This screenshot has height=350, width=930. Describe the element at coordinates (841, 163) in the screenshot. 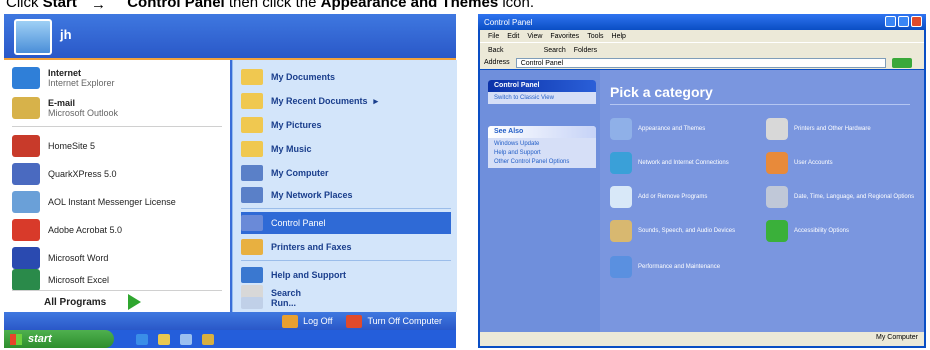

I see `category-user-accounts: User Accounts` at that location.